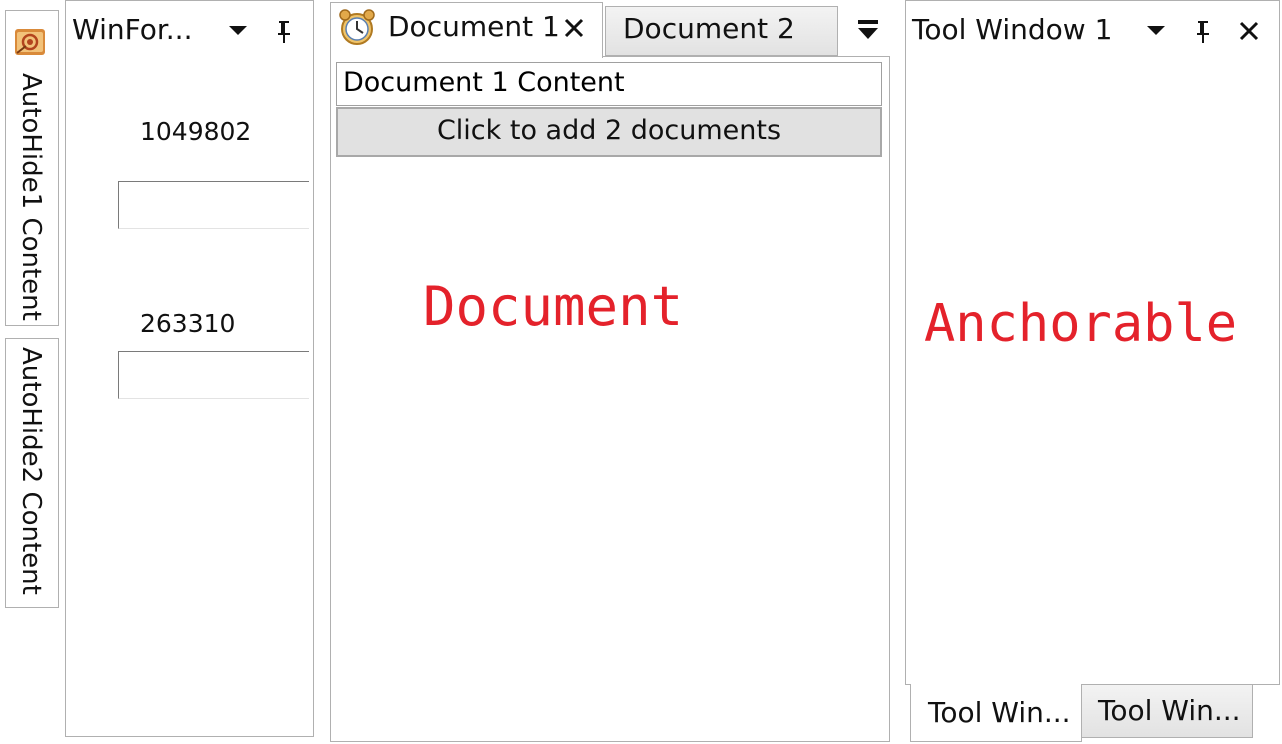  What do you see at coordinates (30, 42) in the screenshot?
I see `app-icon` at bounding box center [30, 42].